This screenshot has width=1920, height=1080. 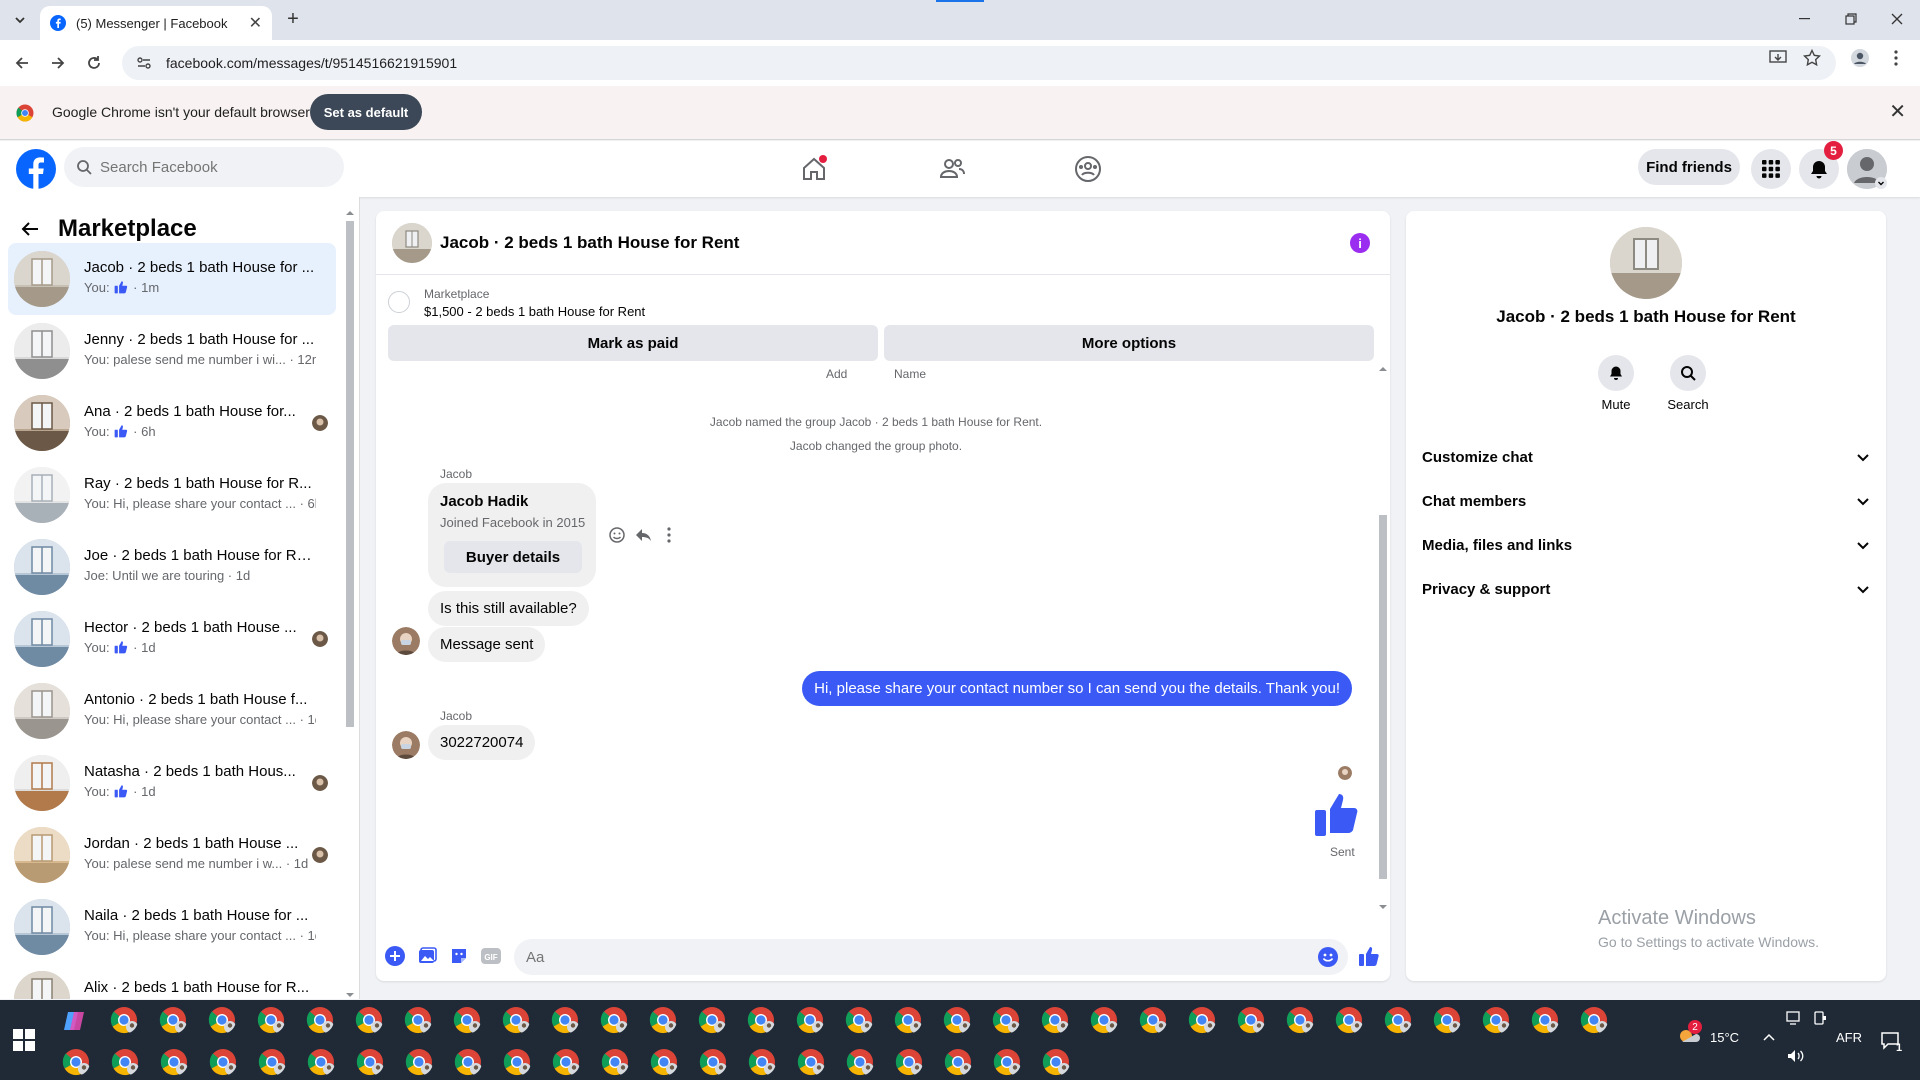 What do you see at coordinates (1369, 956) in the screenshot?
I see `like-send-icon` at bounding box center [1369, 956].